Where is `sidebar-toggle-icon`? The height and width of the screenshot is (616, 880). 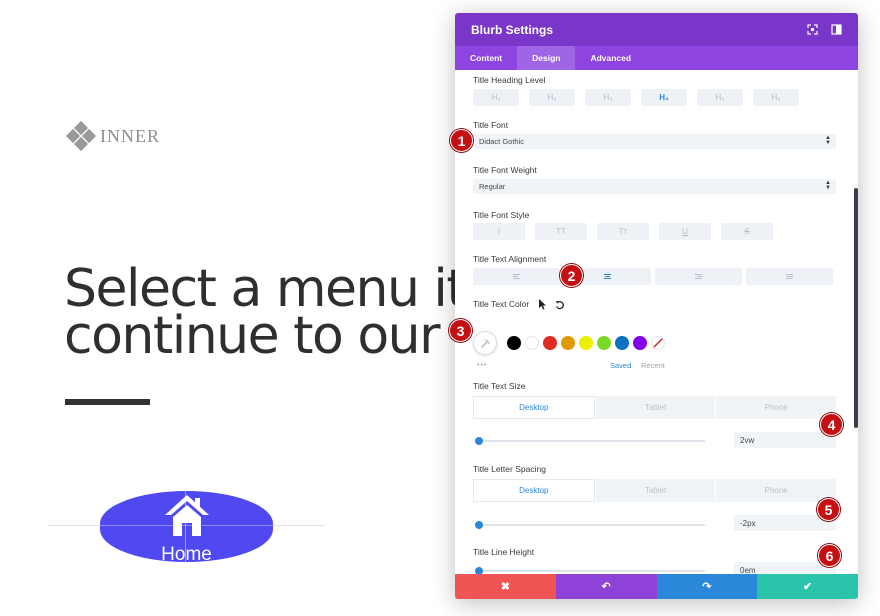
sidebar-toggle-icon is located at coordinates (836, 30).